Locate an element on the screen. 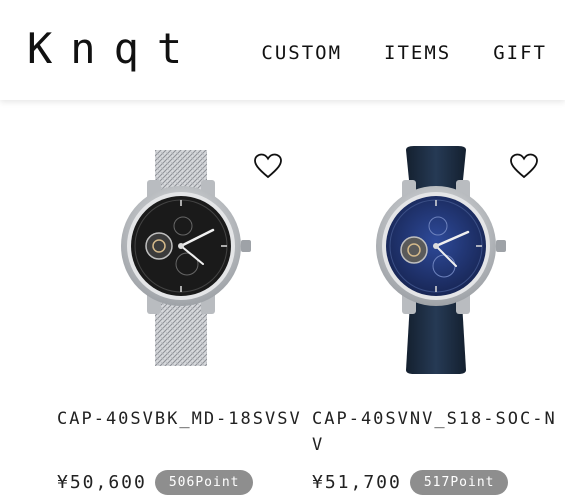 This screenshot has height=500, width=565. nav-item-items: ITEMS is located at coordinates (417, 53).